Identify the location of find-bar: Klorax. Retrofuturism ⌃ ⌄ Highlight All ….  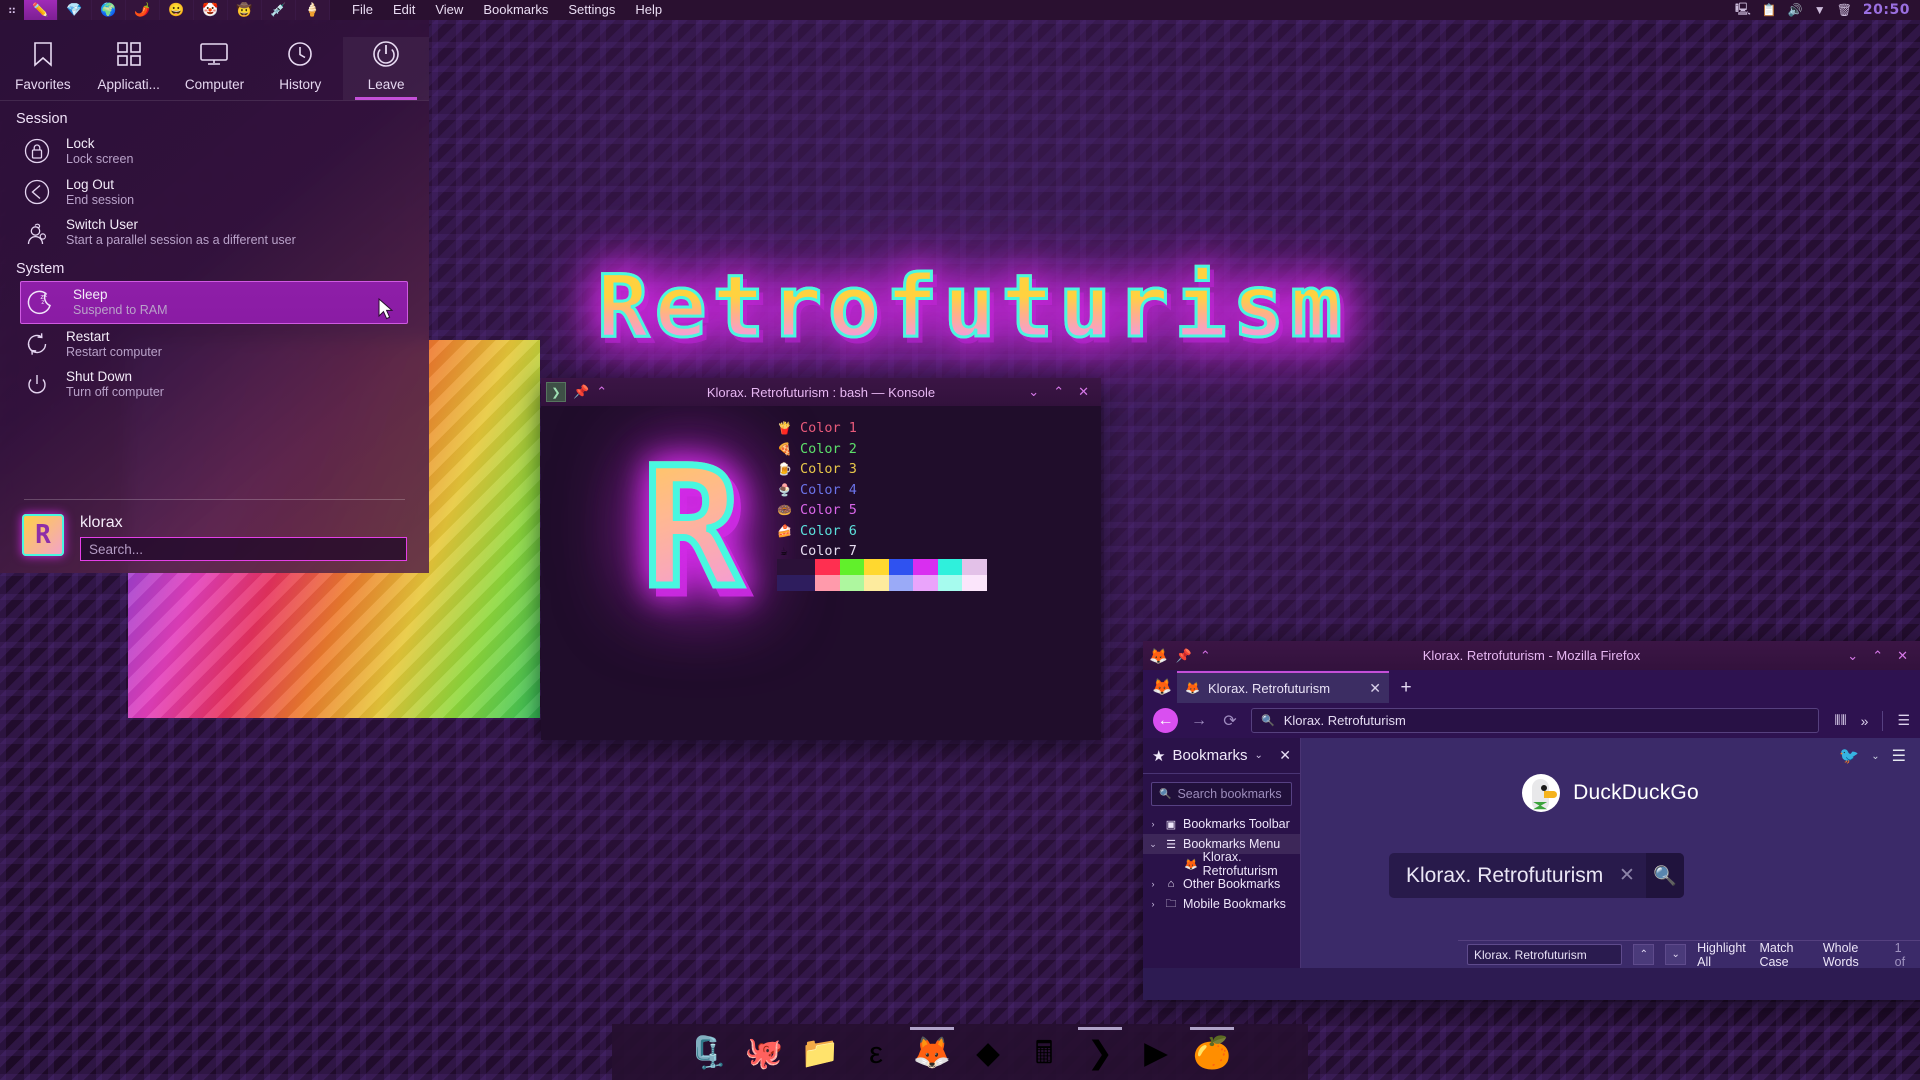
(1689, 954).